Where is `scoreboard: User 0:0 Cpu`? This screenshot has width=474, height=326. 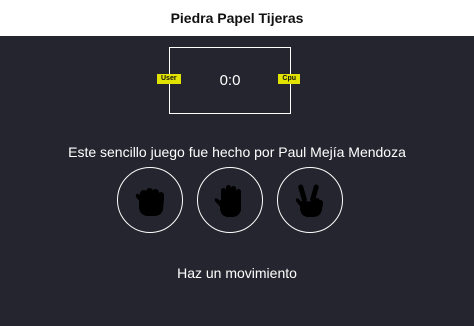 scoreboard: User 0:0 Cpu is located at coordinates (228, 80).